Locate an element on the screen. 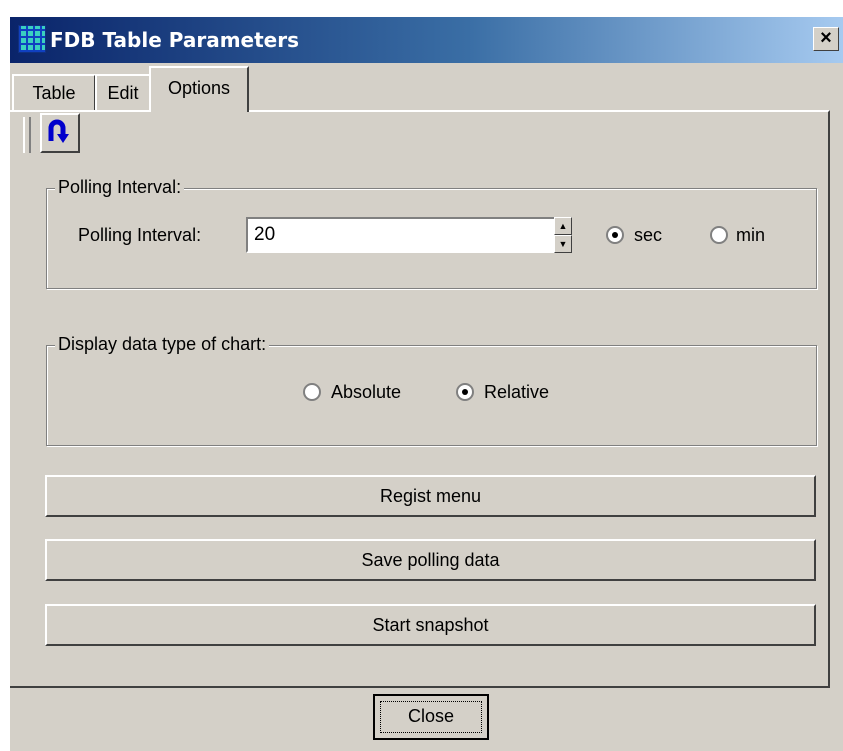 The image size is (843, 751). tab-options-label: Options is located at coordinates (199, 88).